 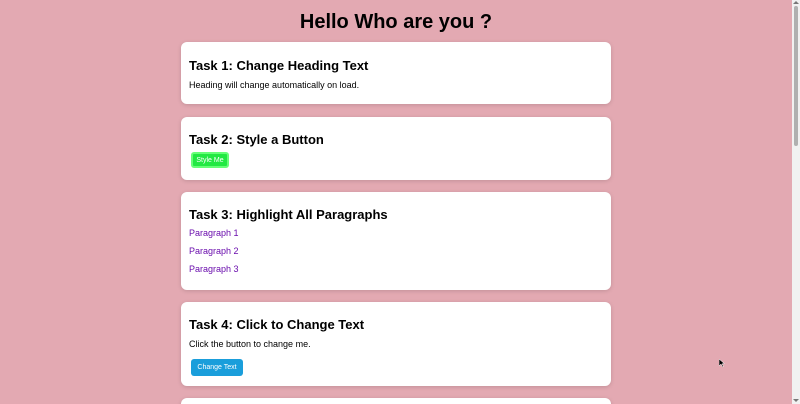 What do you see at coordinates (796, 400) in the screenshot?
I see `scroll-down-arrow-icon` at bounding box center [796, 400].